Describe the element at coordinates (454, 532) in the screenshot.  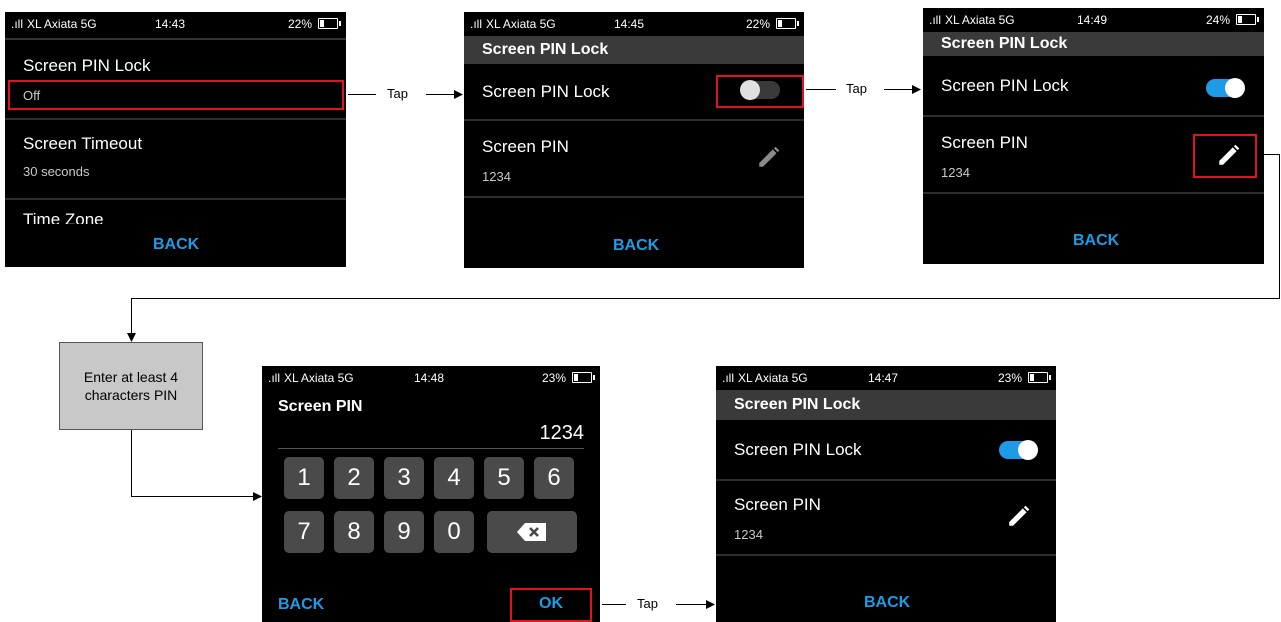
I see `key-0: 0` at that location.